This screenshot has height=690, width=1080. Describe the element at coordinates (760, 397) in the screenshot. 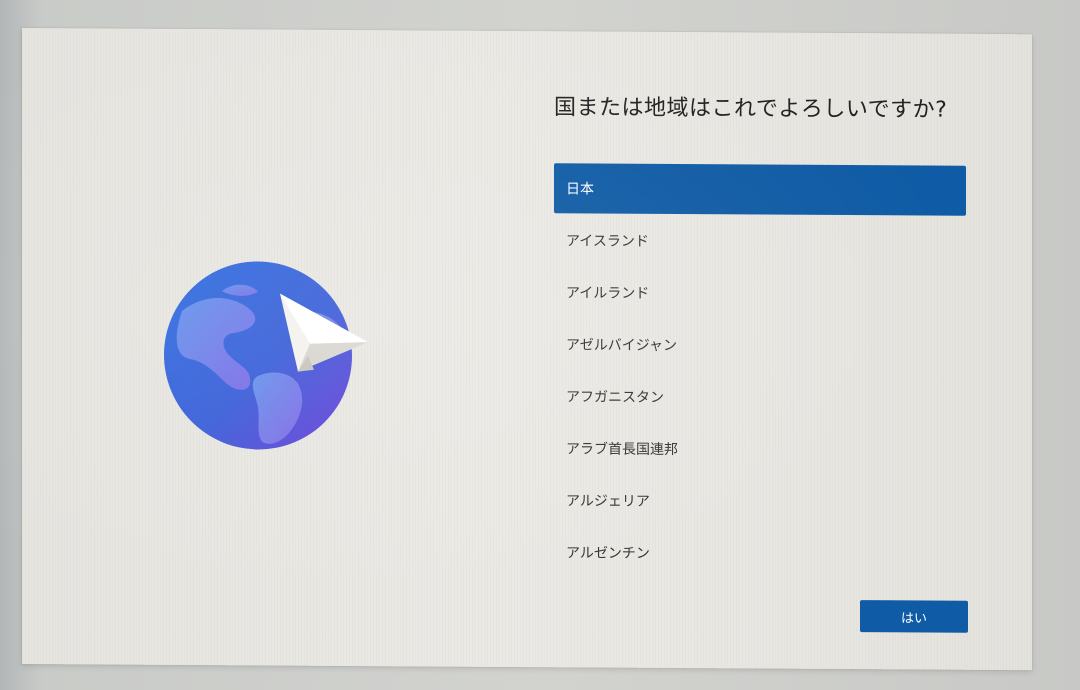

I see `country-option-afghanistan: アフガニスタン` at that location.